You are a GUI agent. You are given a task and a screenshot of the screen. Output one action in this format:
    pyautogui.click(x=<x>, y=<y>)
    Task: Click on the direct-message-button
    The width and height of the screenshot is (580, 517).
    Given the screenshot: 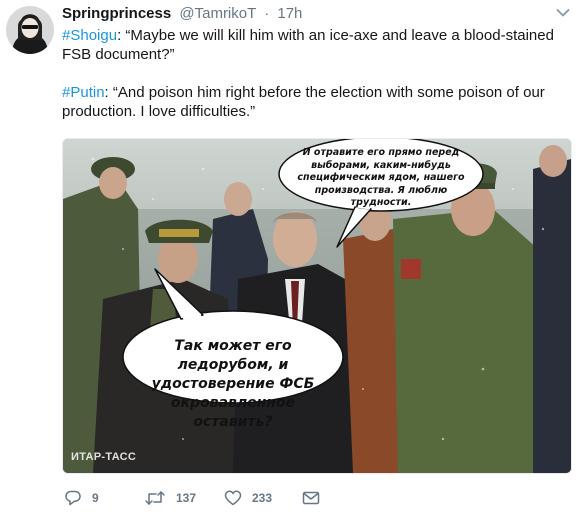 What is the action you would take?
    pyautogui.click(x=311, y=498)
    